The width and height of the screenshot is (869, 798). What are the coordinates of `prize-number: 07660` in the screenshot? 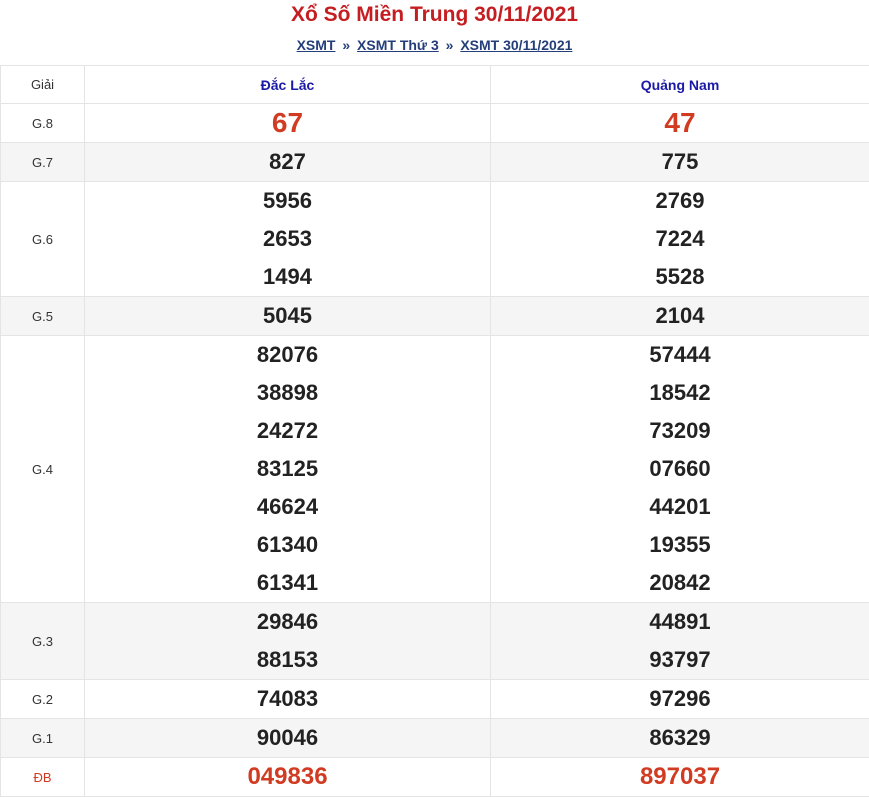 It's located at (680, 468).